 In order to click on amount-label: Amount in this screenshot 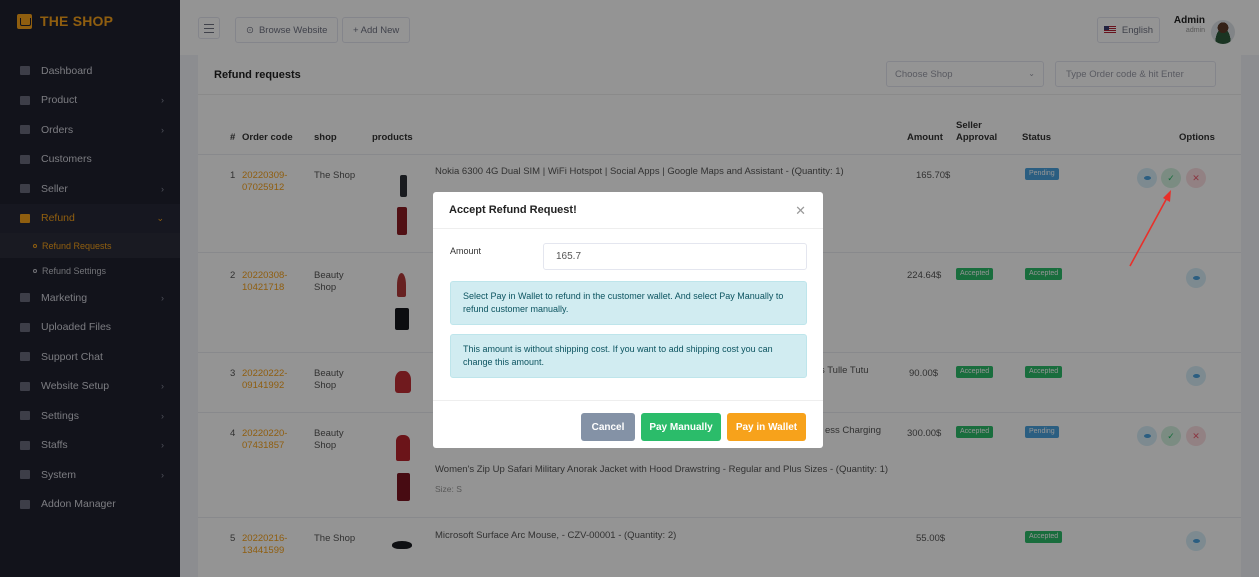, I will do `click(466, 251)`.